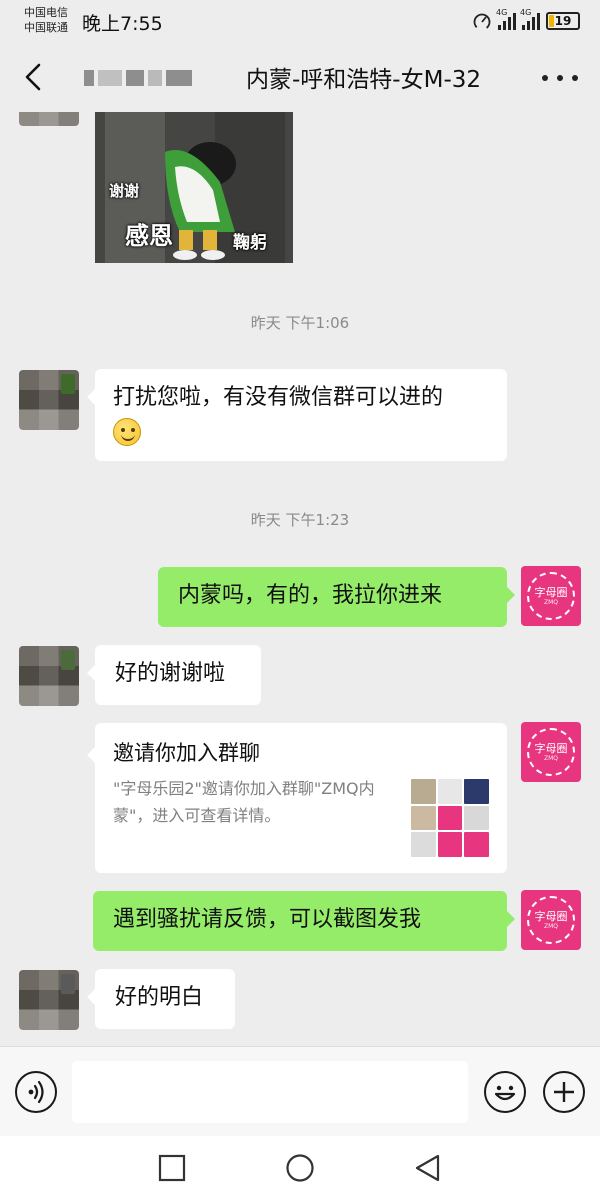 This screenshot has width=600, height=1200. I want to click on redacted-contact-name, so click(149, 78).